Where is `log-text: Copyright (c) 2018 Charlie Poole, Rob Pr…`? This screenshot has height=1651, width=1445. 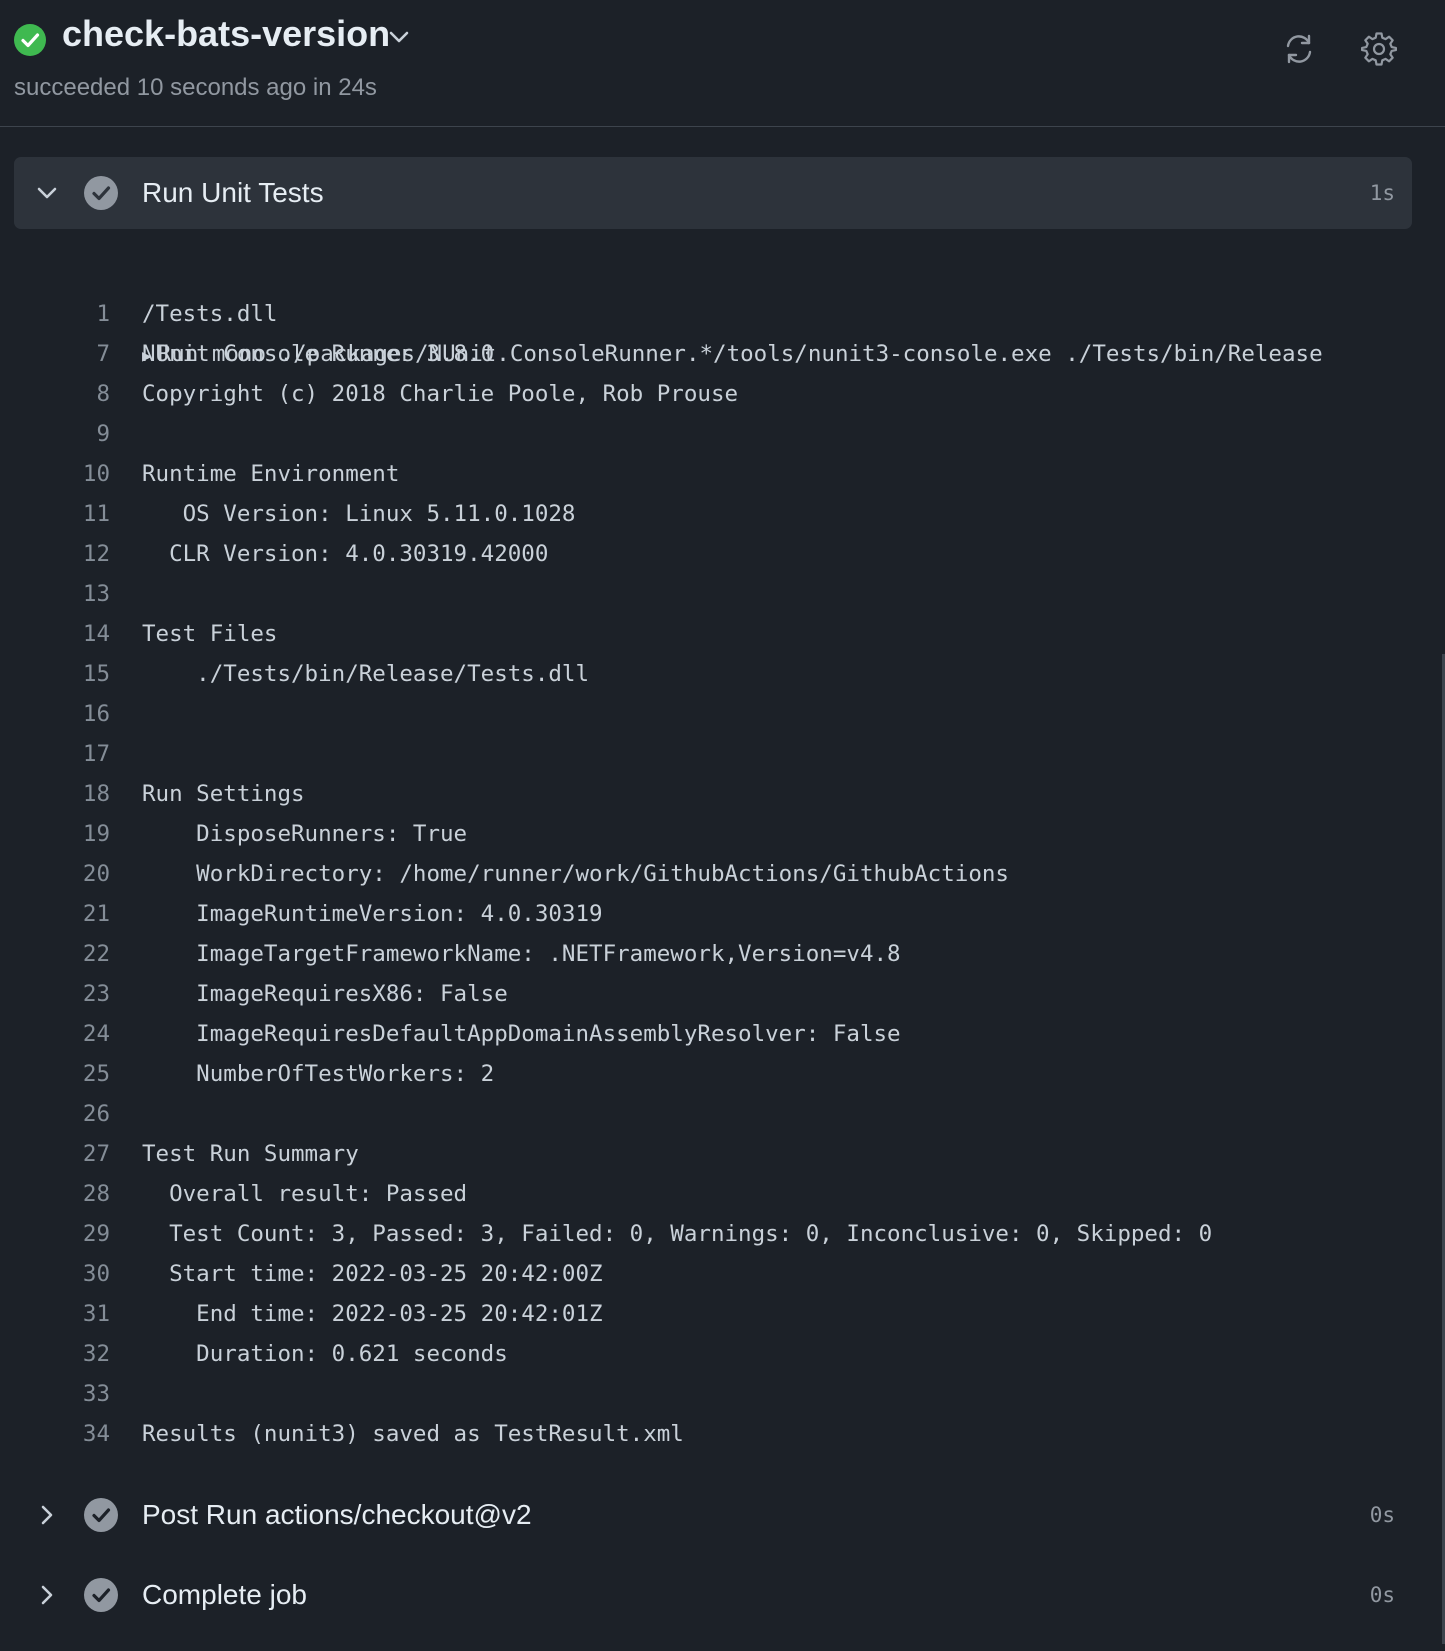
log-text: Copyright (c) 2018 Charlie Poole, Rob Pr… is located at coordinates (440, 394).